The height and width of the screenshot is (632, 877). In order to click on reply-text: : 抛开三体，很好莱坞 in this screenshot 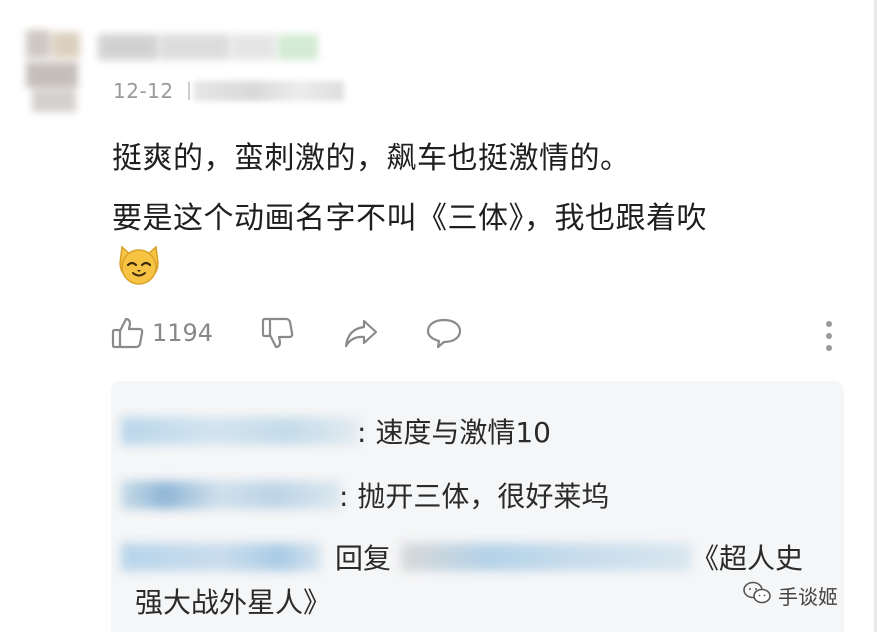, I will do `click(474, 496)`.